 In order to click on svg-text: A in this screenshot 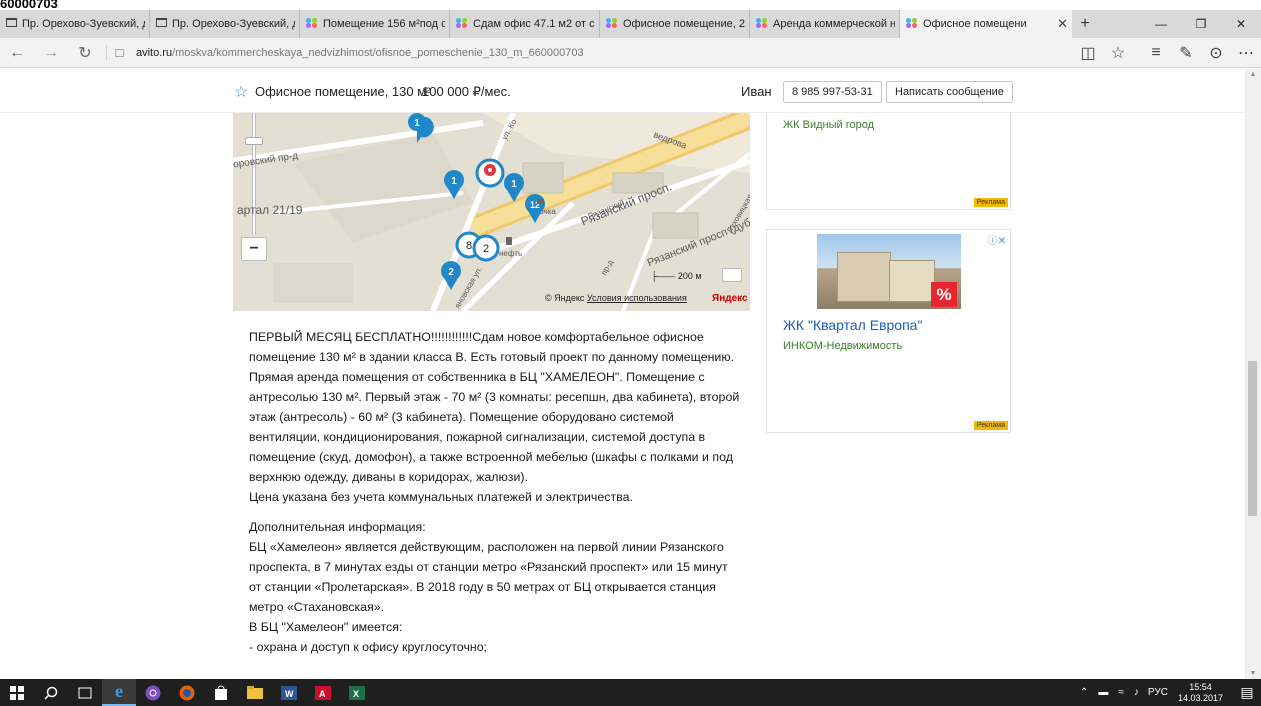, I will do `click(322, 694)`.